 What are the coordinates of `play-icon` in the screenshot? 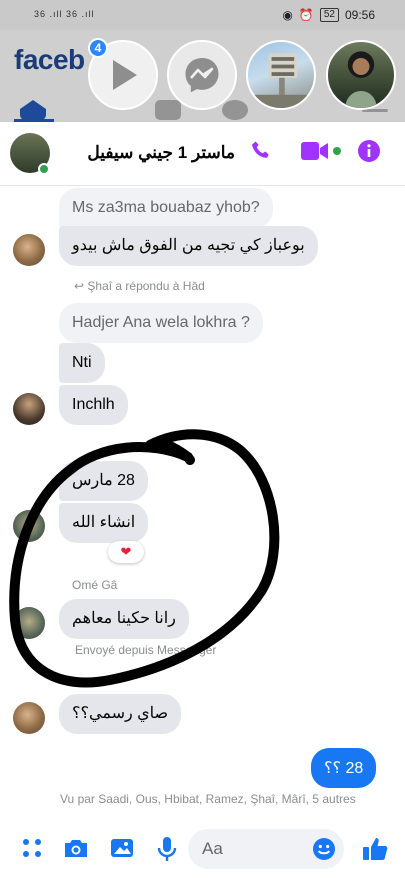 It's located at (125, 75).